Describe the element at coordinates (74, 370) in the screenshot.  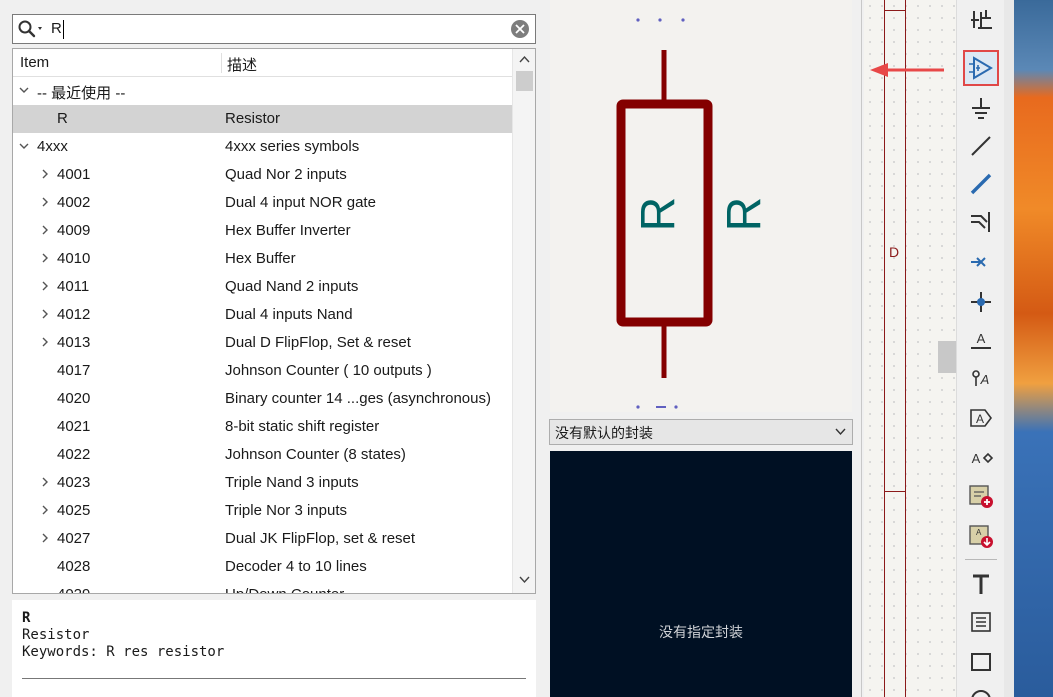
I see `tree-item-name: 4017` at that location.